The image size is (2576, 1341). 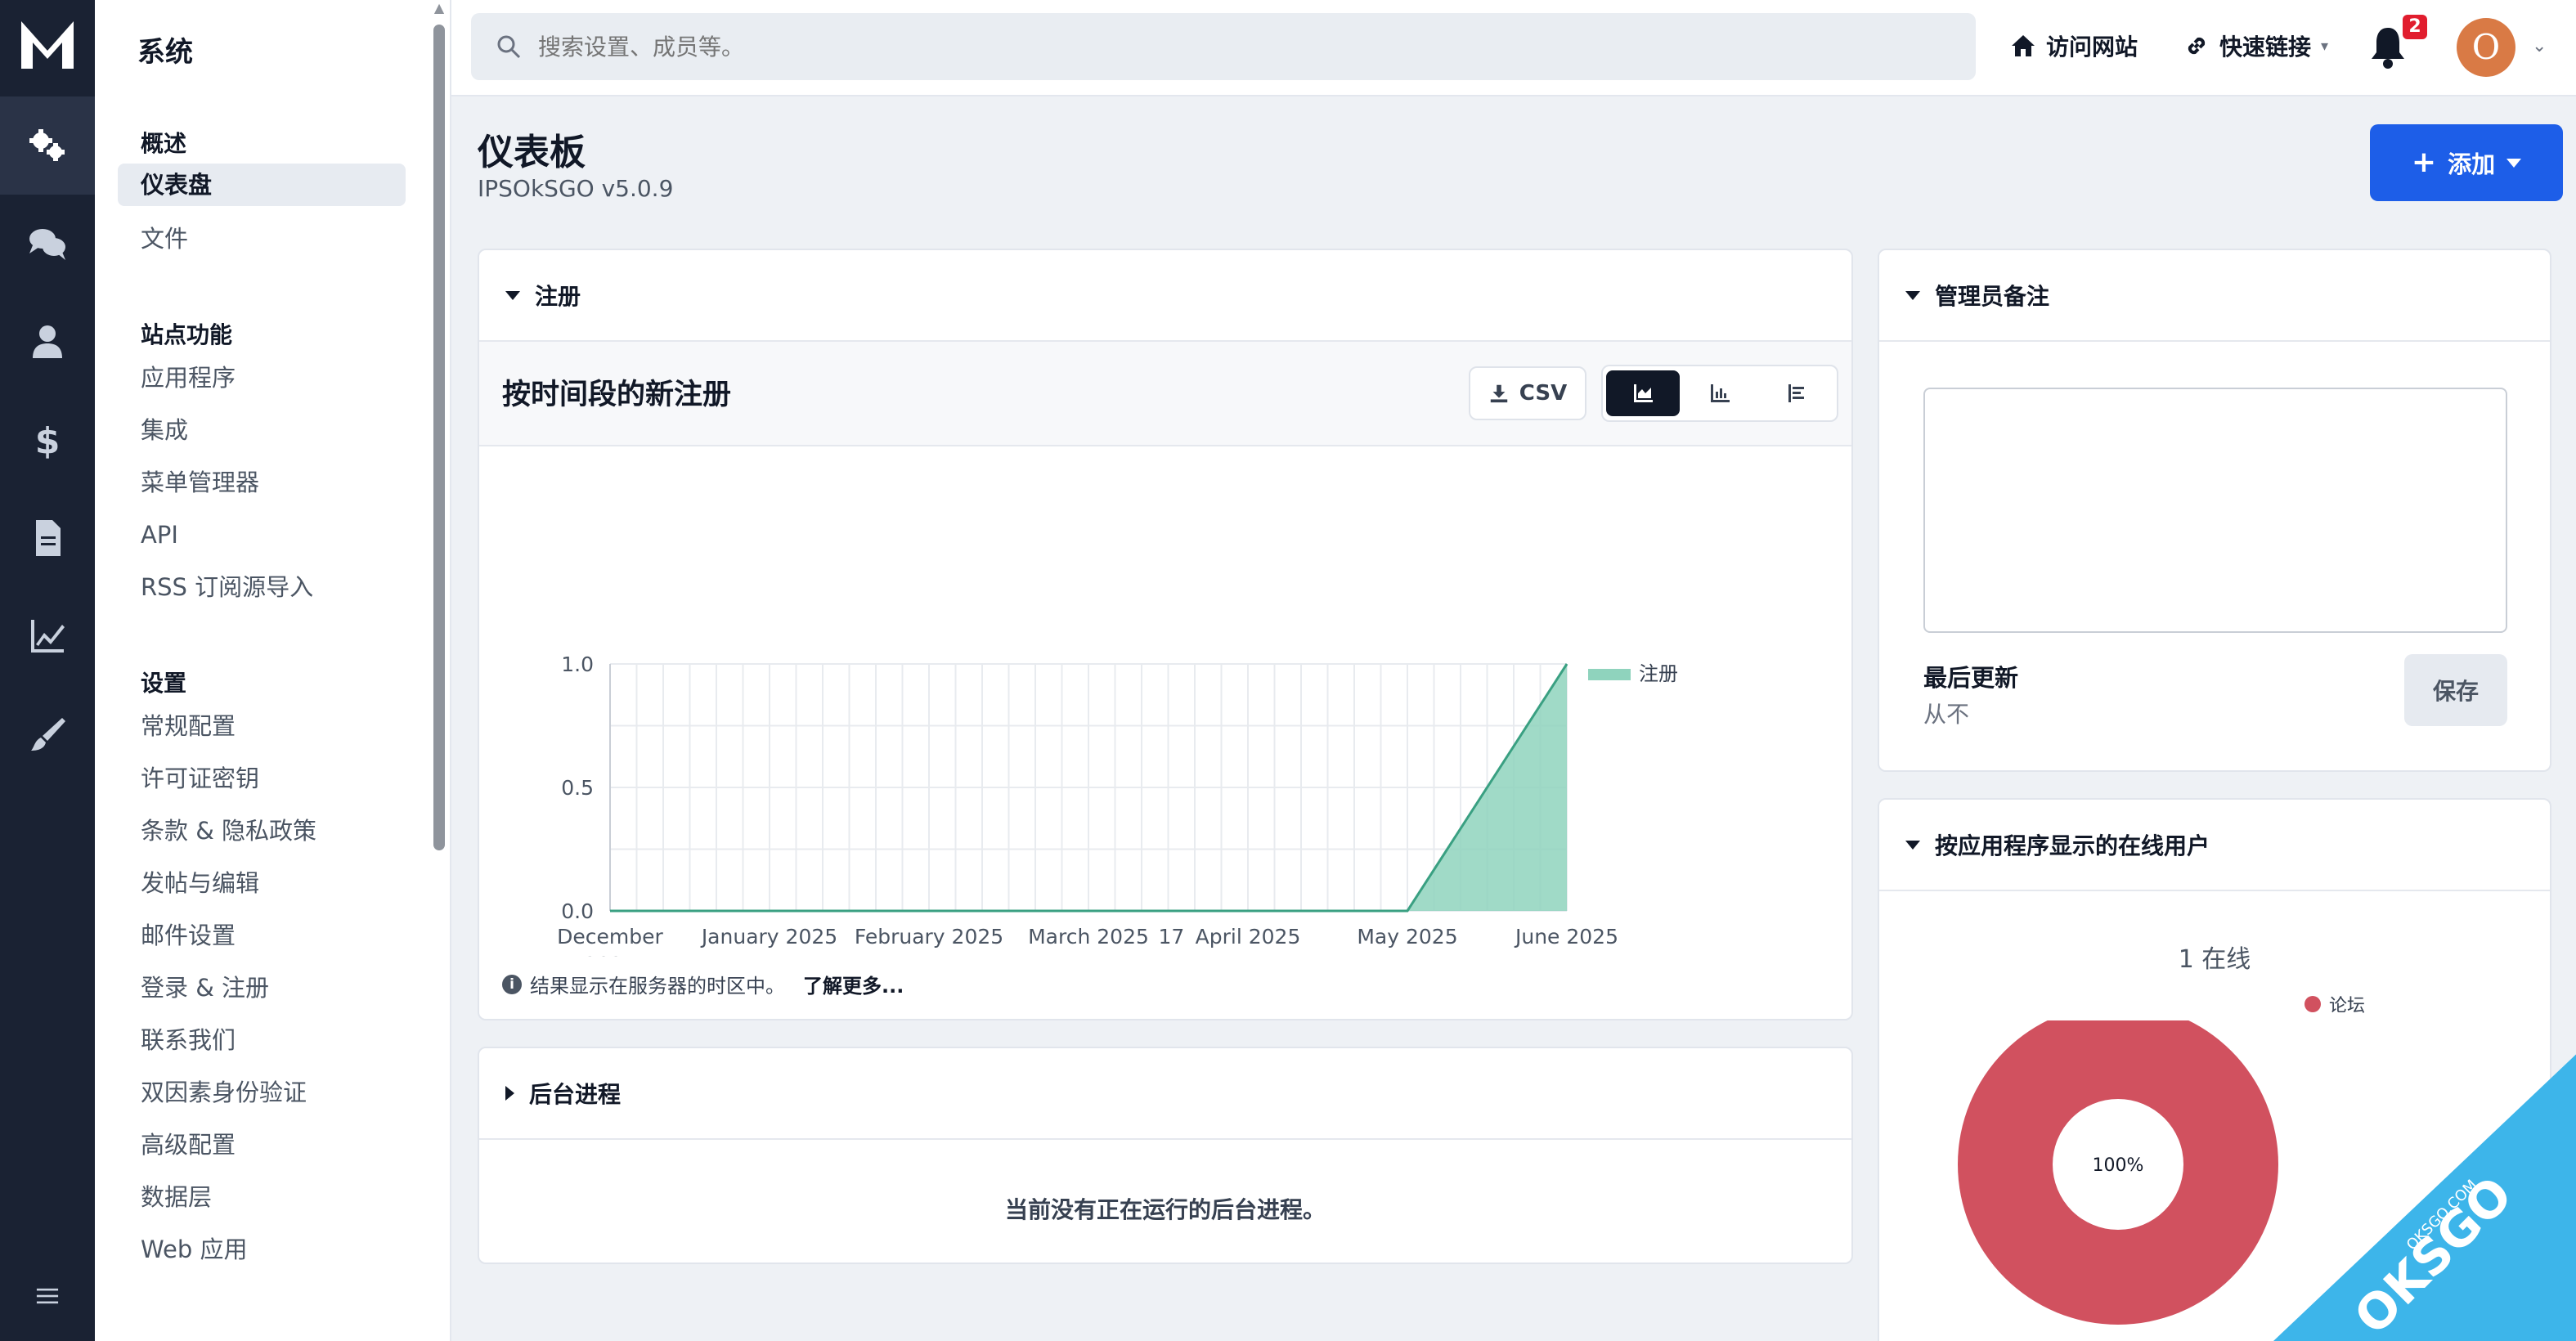 I want to click on page-title: 仪表板, so click(x=532, y=152).